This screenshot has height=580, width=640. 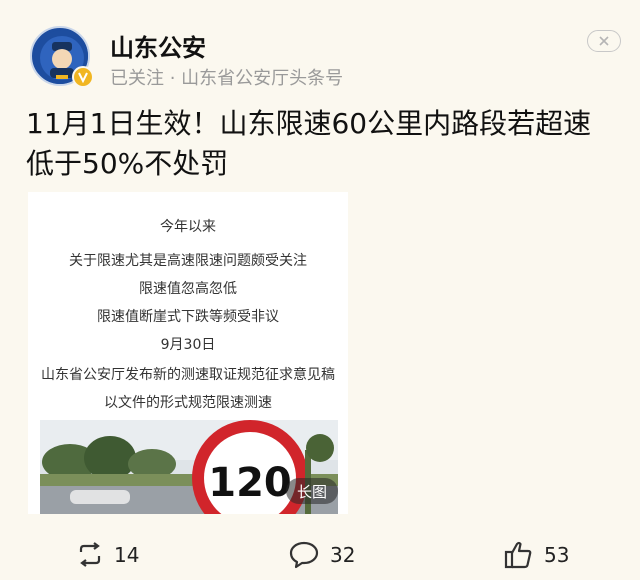 I want to click on close-button, so click(x=604, y=41).